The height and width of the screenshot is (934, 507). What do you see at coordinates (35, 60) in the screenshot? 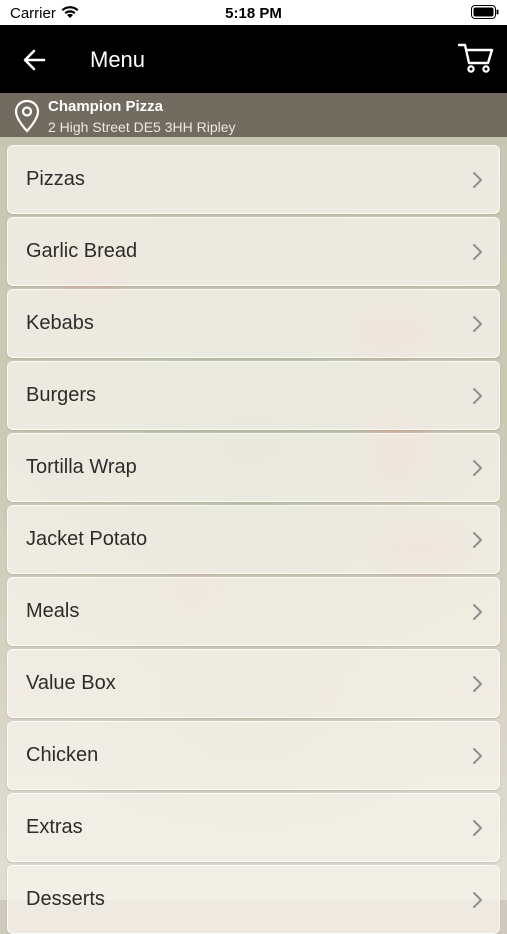
I see `back-button` at bounding box center [35, 60].